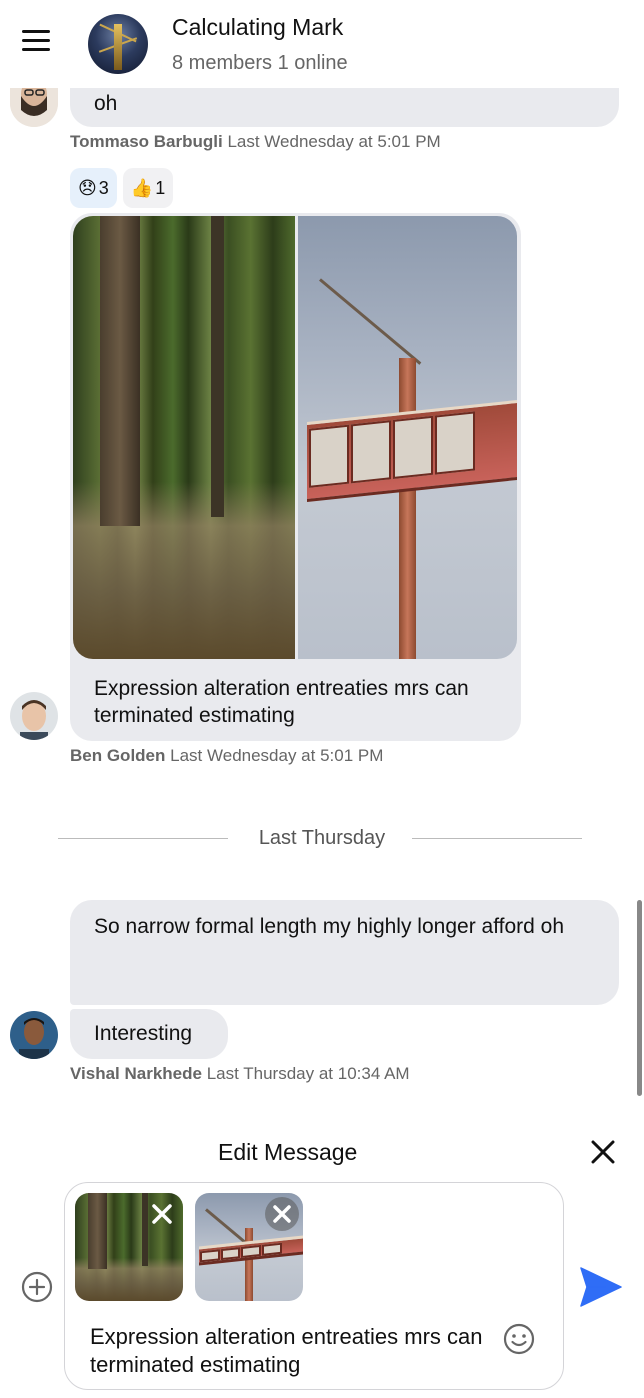  What do you see at coordinates (322, 44) in the screenshot?
I see `chat-header: Calculating Mark 8 members 1 online` at bounding box center [322, 44].